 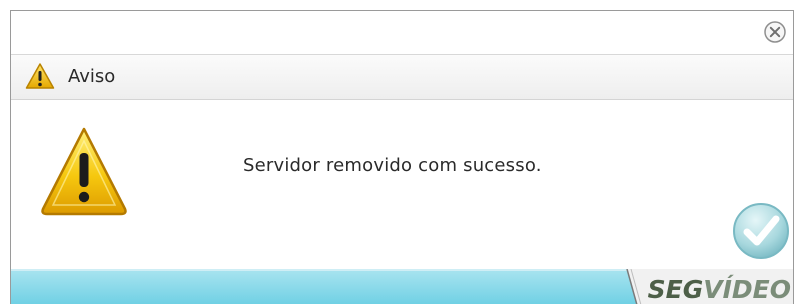 What do you see at coordinates (402, 77) in the screenshot?
I see `dialog-header: Aviso` at bounding box center [402, 77].